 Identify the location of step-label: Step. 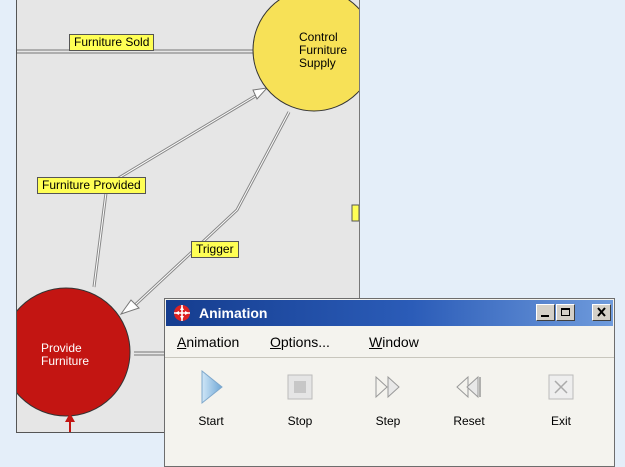
(388, 421).